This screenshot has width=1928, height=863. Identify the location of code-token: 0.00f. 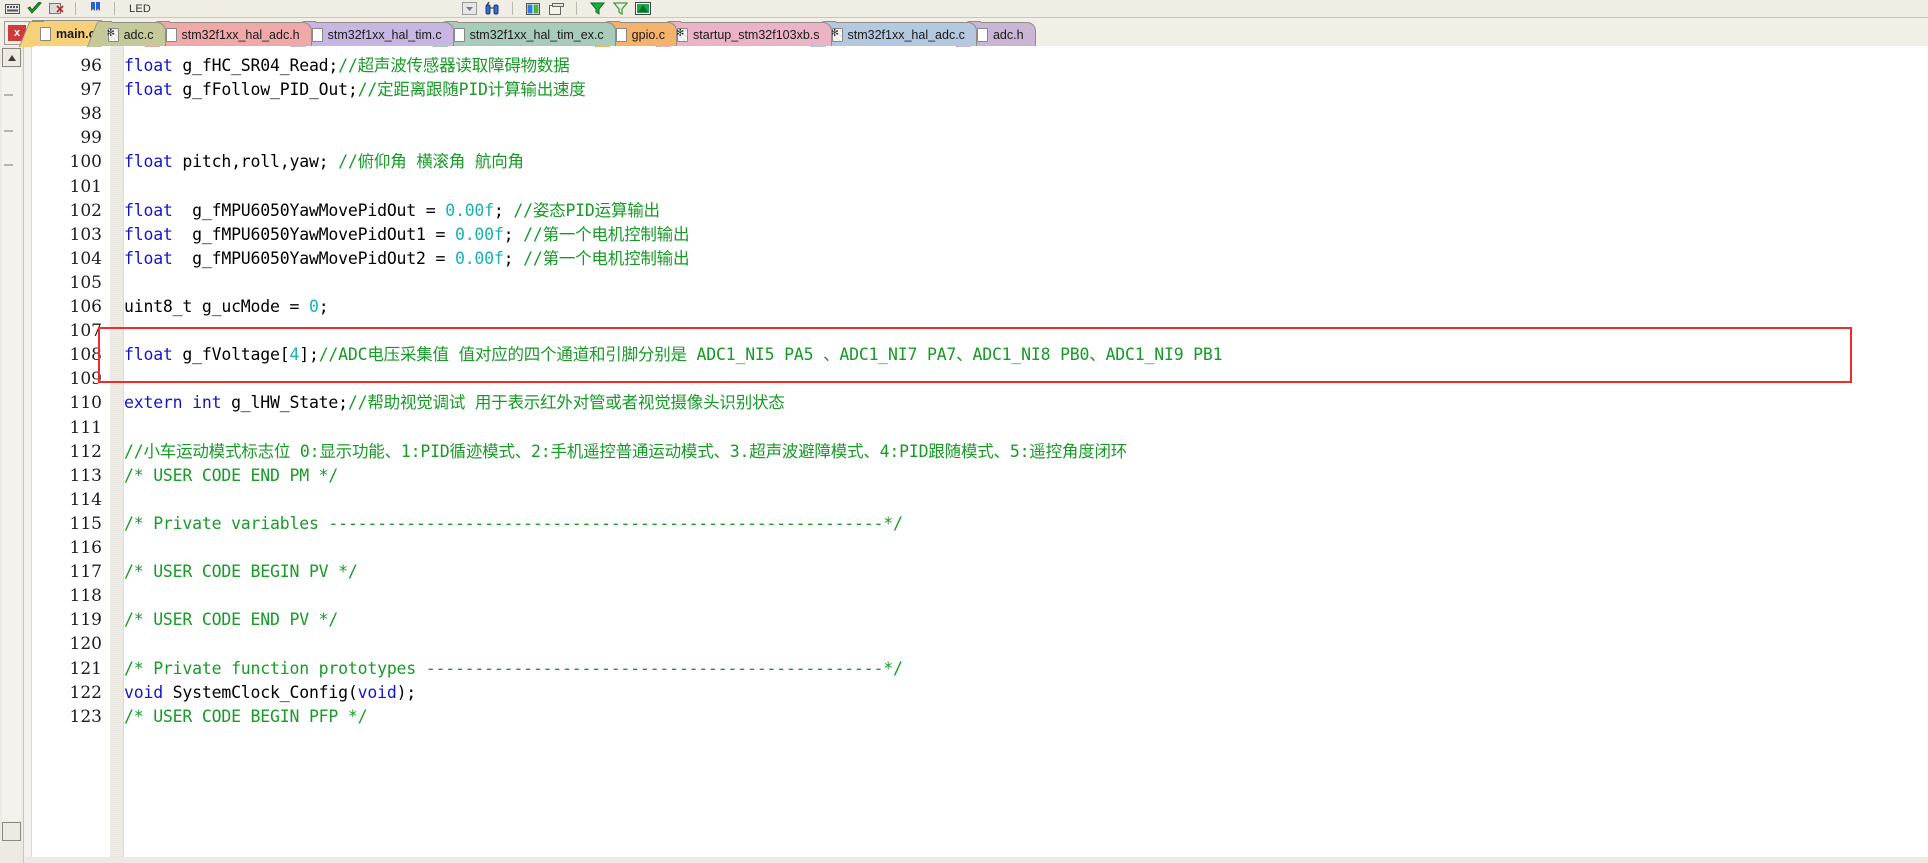
(479, 258).